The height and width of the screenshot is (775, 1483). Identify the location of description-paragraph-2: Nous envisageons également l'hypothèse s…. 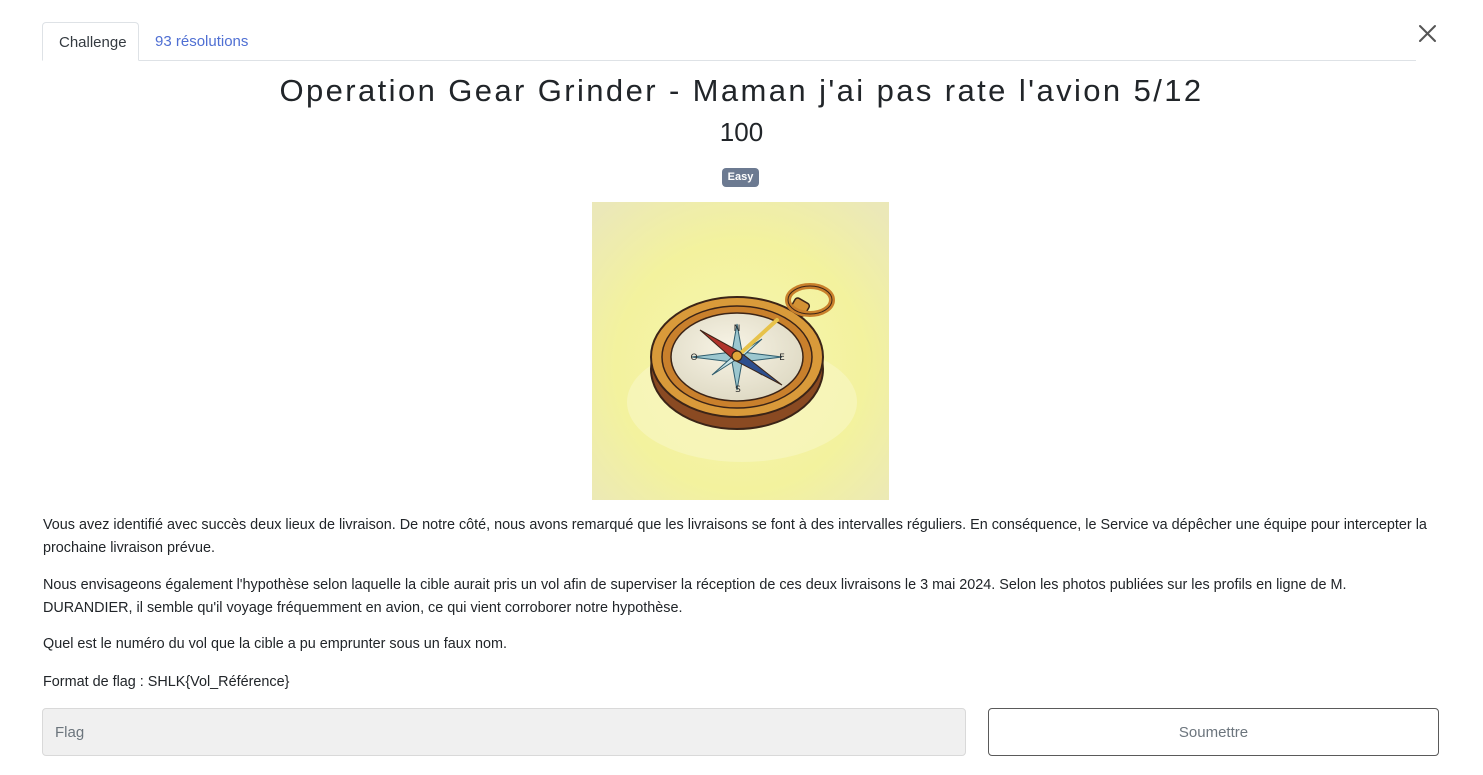
(695, 596).